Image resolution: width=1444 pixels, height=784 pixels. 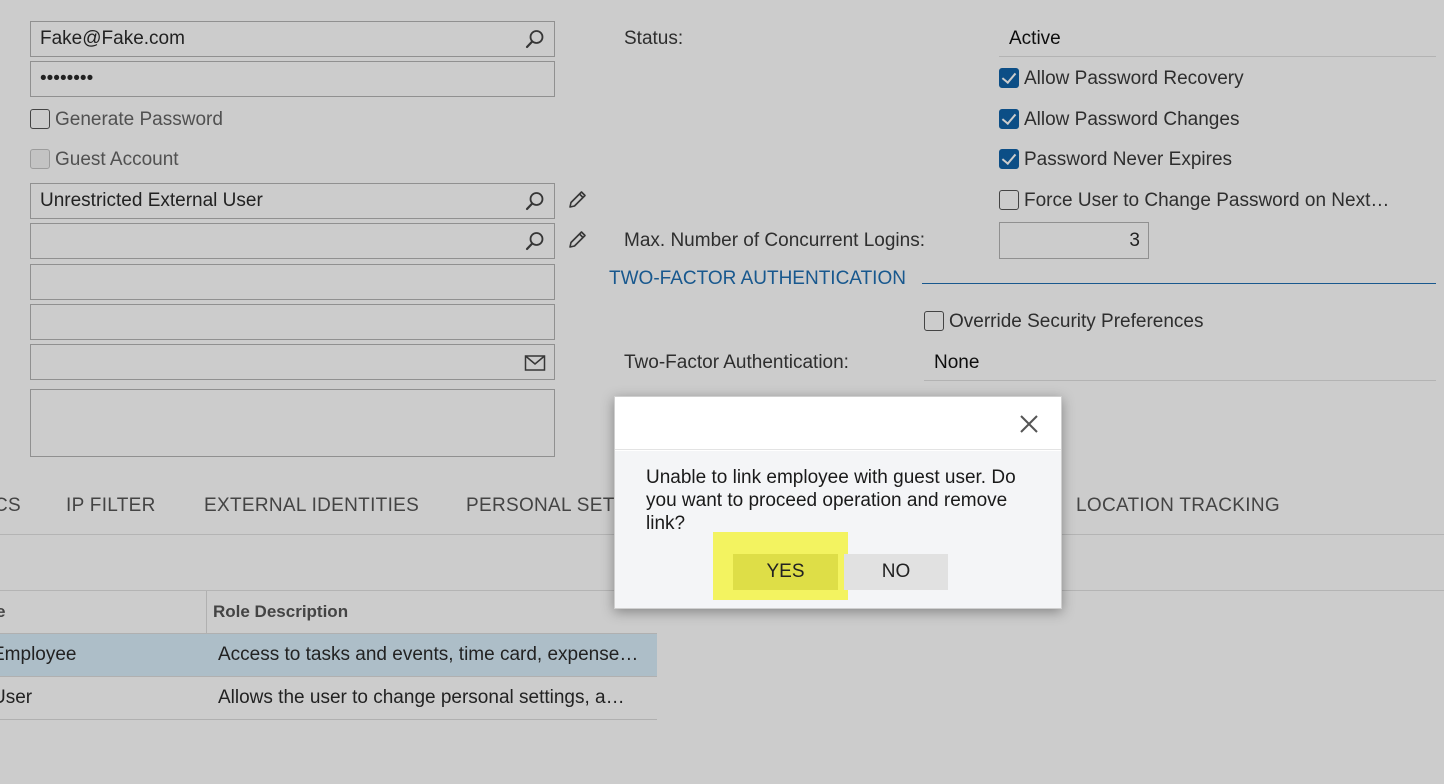 I want to click on yes-button: YES, so click(x=785, y=572).